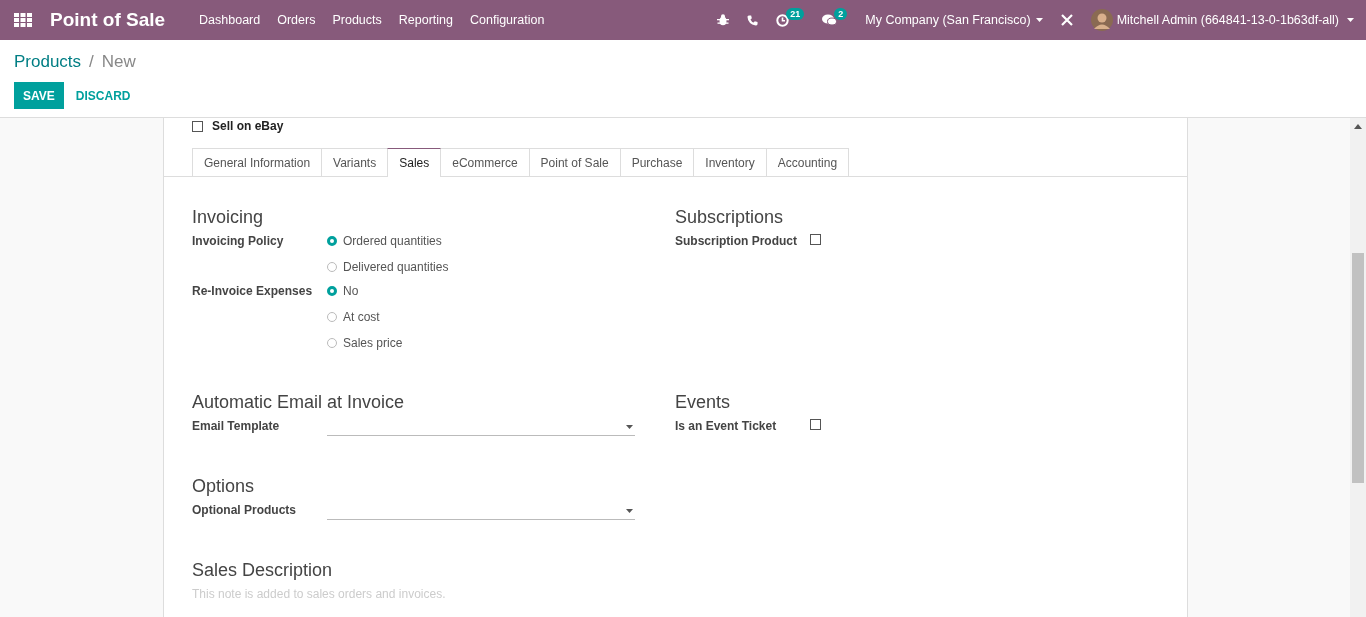 This screenshot has width=1366, height=617. Describe the element at coordinates (39, 95) in the screenshot. I see `save-button: SAVE` at that location.